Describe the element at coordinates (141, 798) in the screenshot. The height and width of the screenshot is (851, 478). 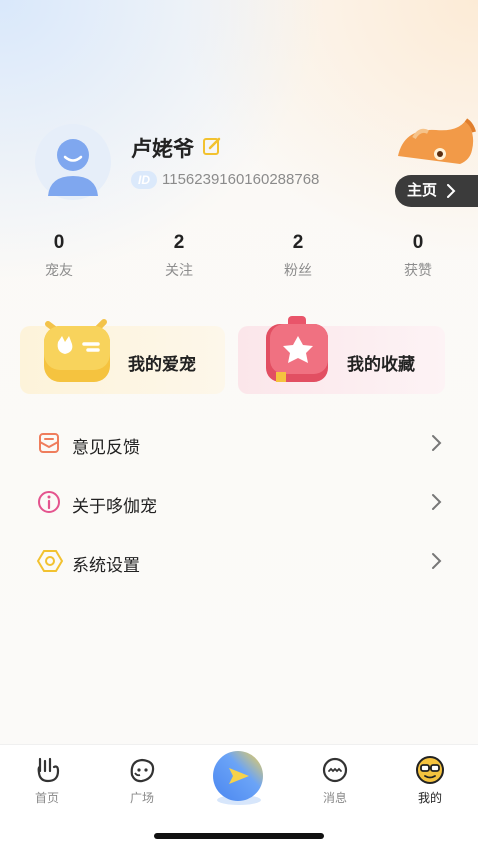
I see `tab-label: 广场` at that location.